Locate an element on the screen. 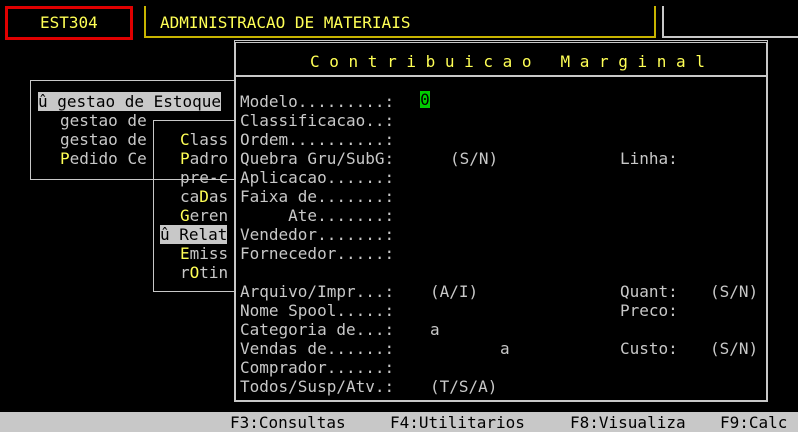  label-quant: Quant: is located at coordinates (649, 291).